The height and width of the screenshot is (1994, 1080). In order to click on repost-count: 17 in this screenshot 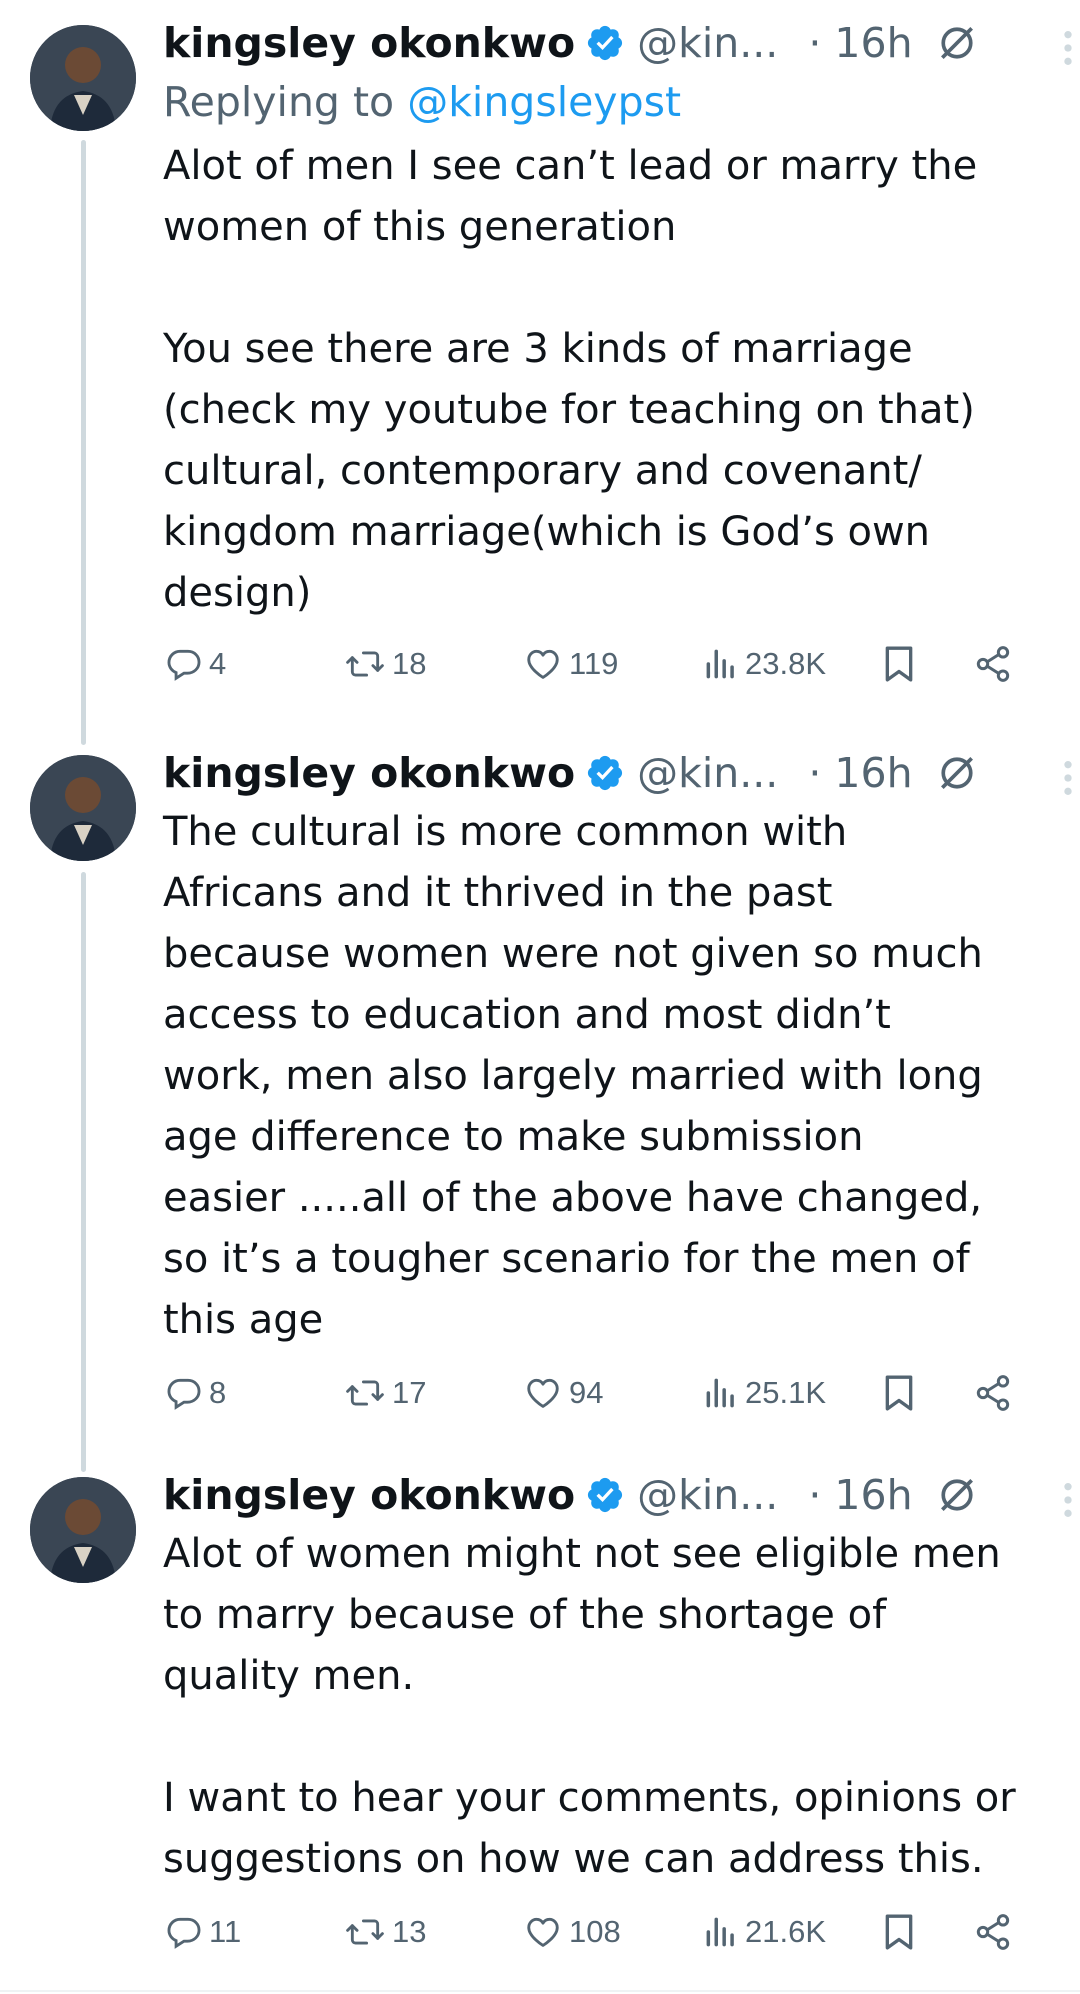, I will do `click(409, 1392)`.